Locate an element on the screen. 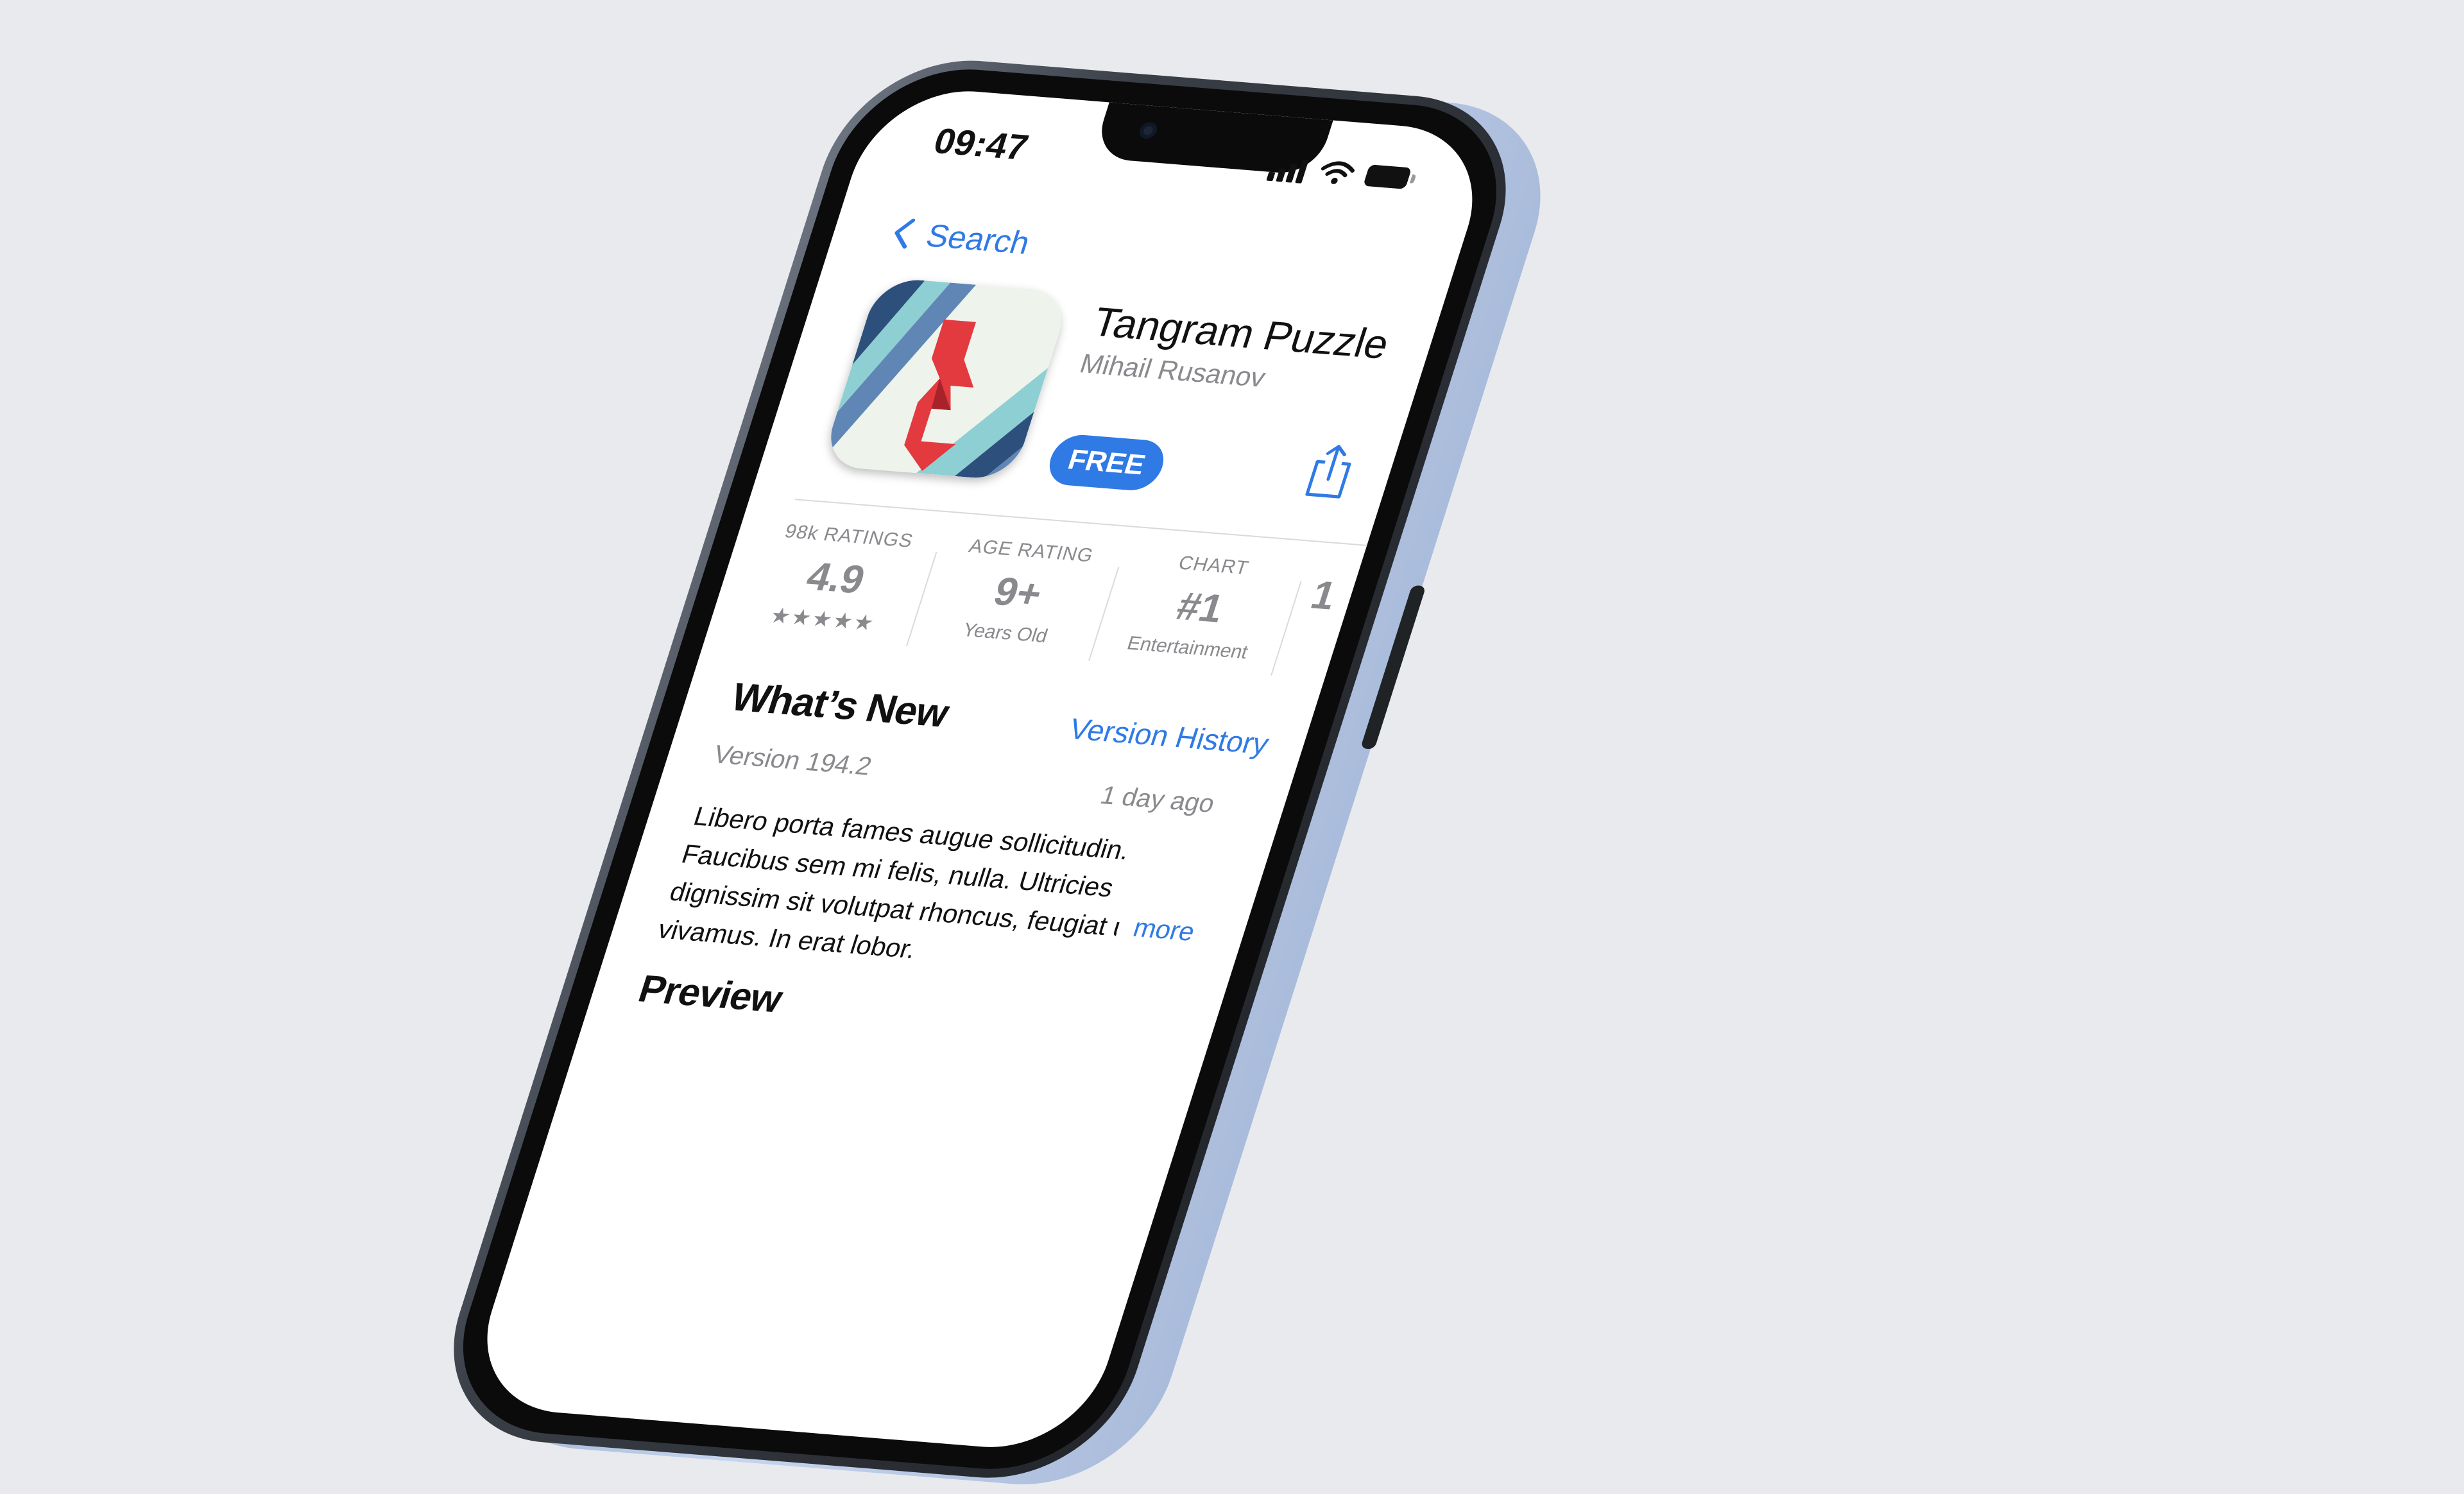 The image size is (2464, 1494). back-button: Search is located at coordinates (961, 238).